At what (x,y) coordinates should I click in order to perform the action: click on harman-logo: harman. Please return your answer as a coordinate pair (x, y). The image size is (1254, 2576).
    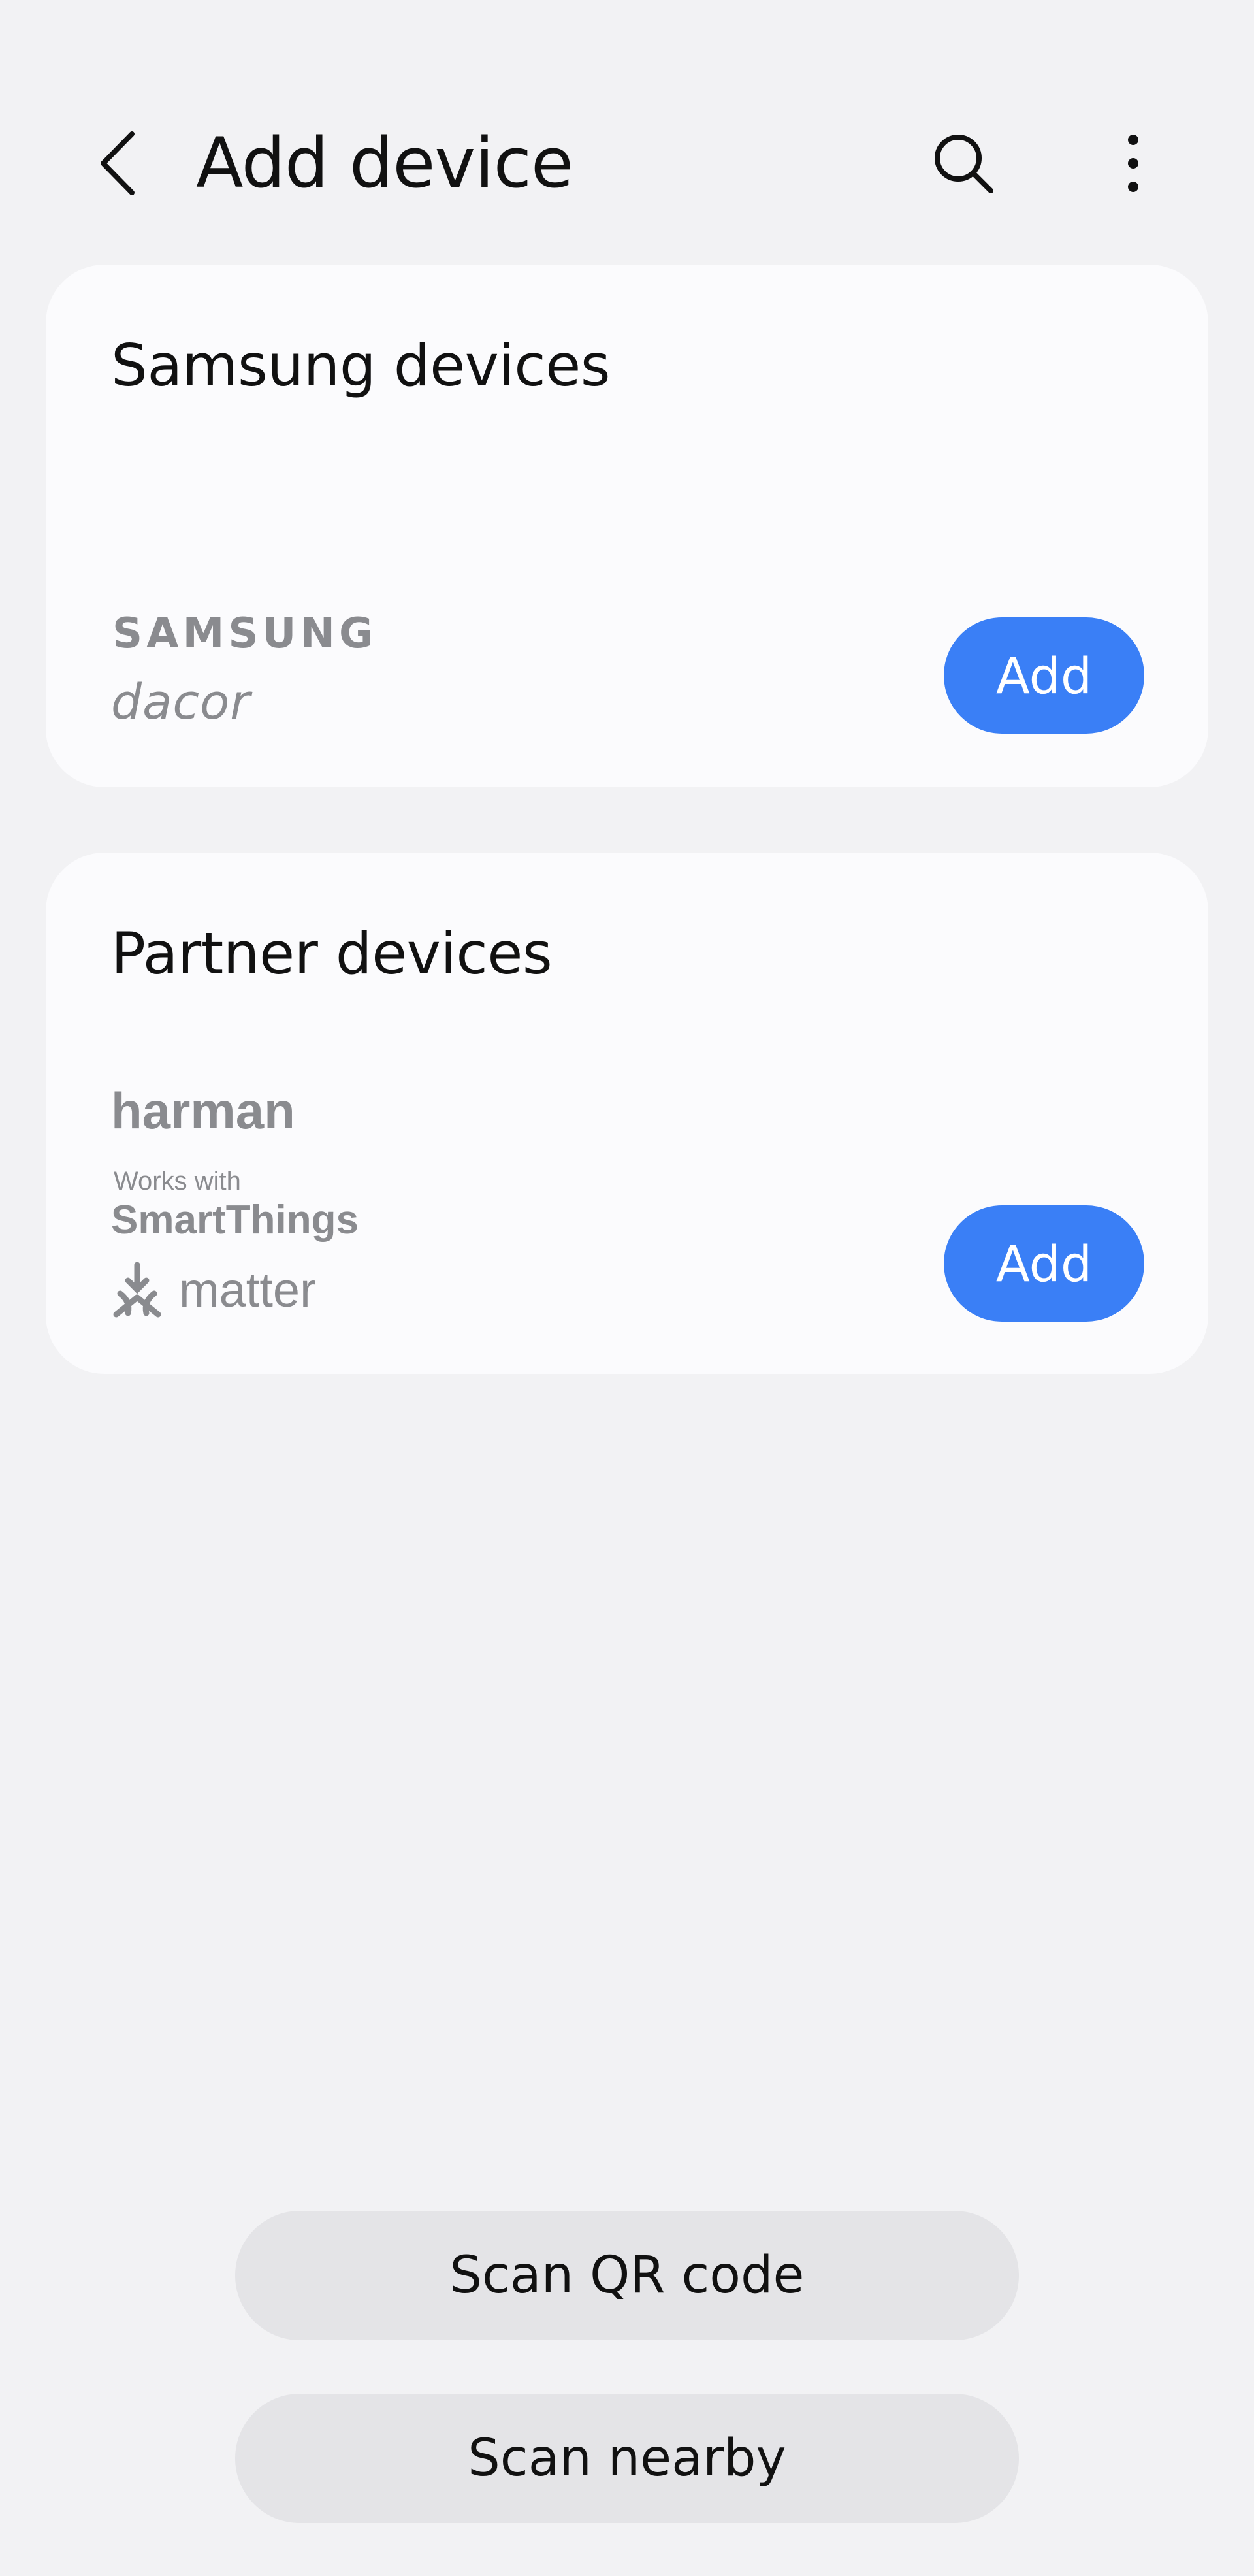
    Looking at the image, I should click on (203, 1110).